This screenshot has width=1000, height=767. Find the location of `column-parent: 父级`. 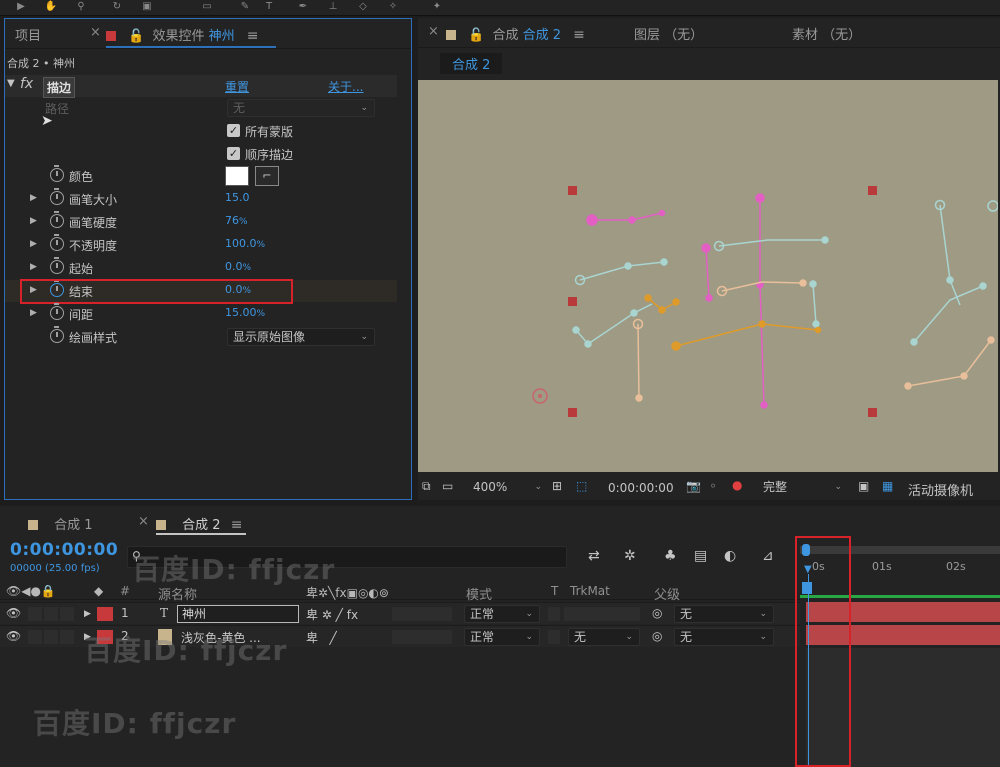

column-parent: 父级 is located at coordinates (667, 593).